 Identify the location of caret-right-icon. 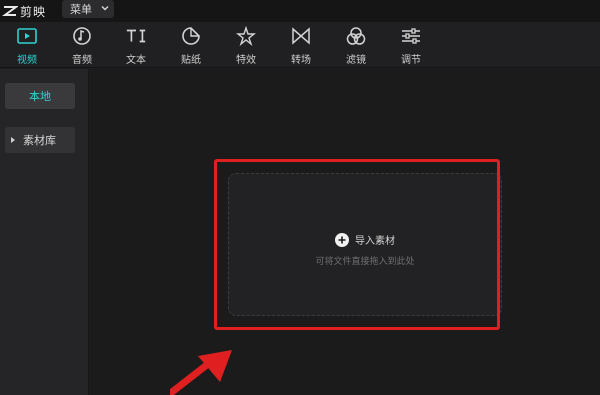
(13, 140).